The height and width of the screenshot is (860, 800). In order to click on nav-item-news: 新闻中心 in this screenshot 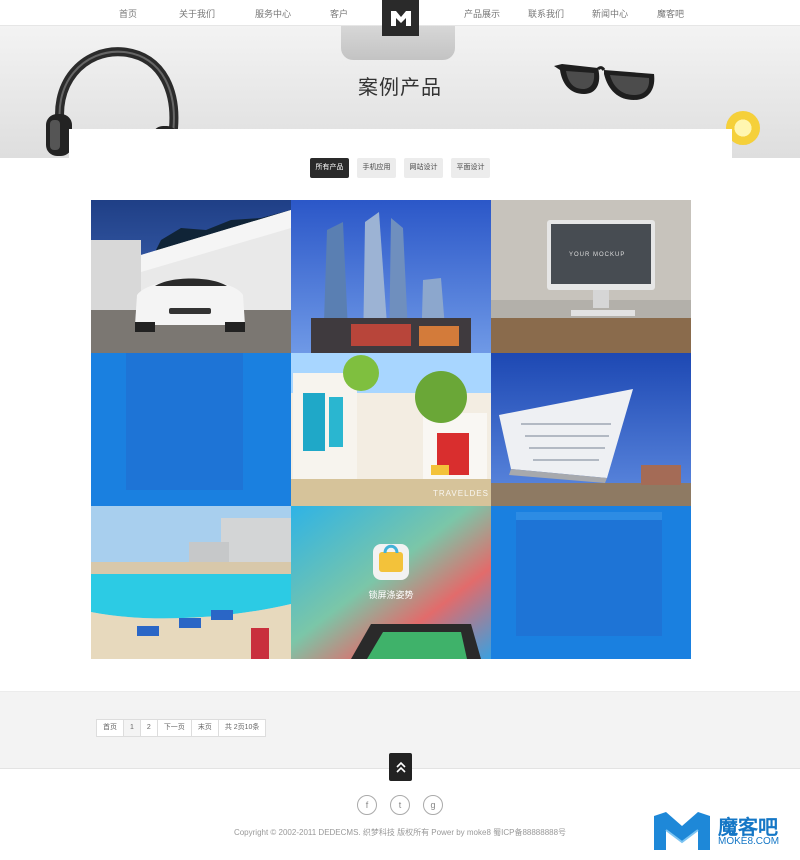, I will do `click(610, 13)`.